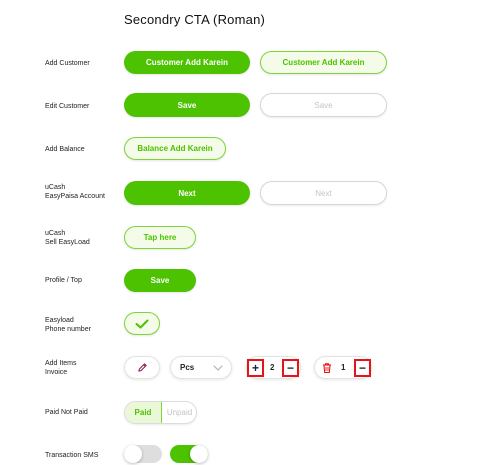 This screenshot has height=465, width=499. What do you see at coordinates (343, 367) in the screenshot?
I see `delete-quantity-value: 1` at bounding box center [343, 367].